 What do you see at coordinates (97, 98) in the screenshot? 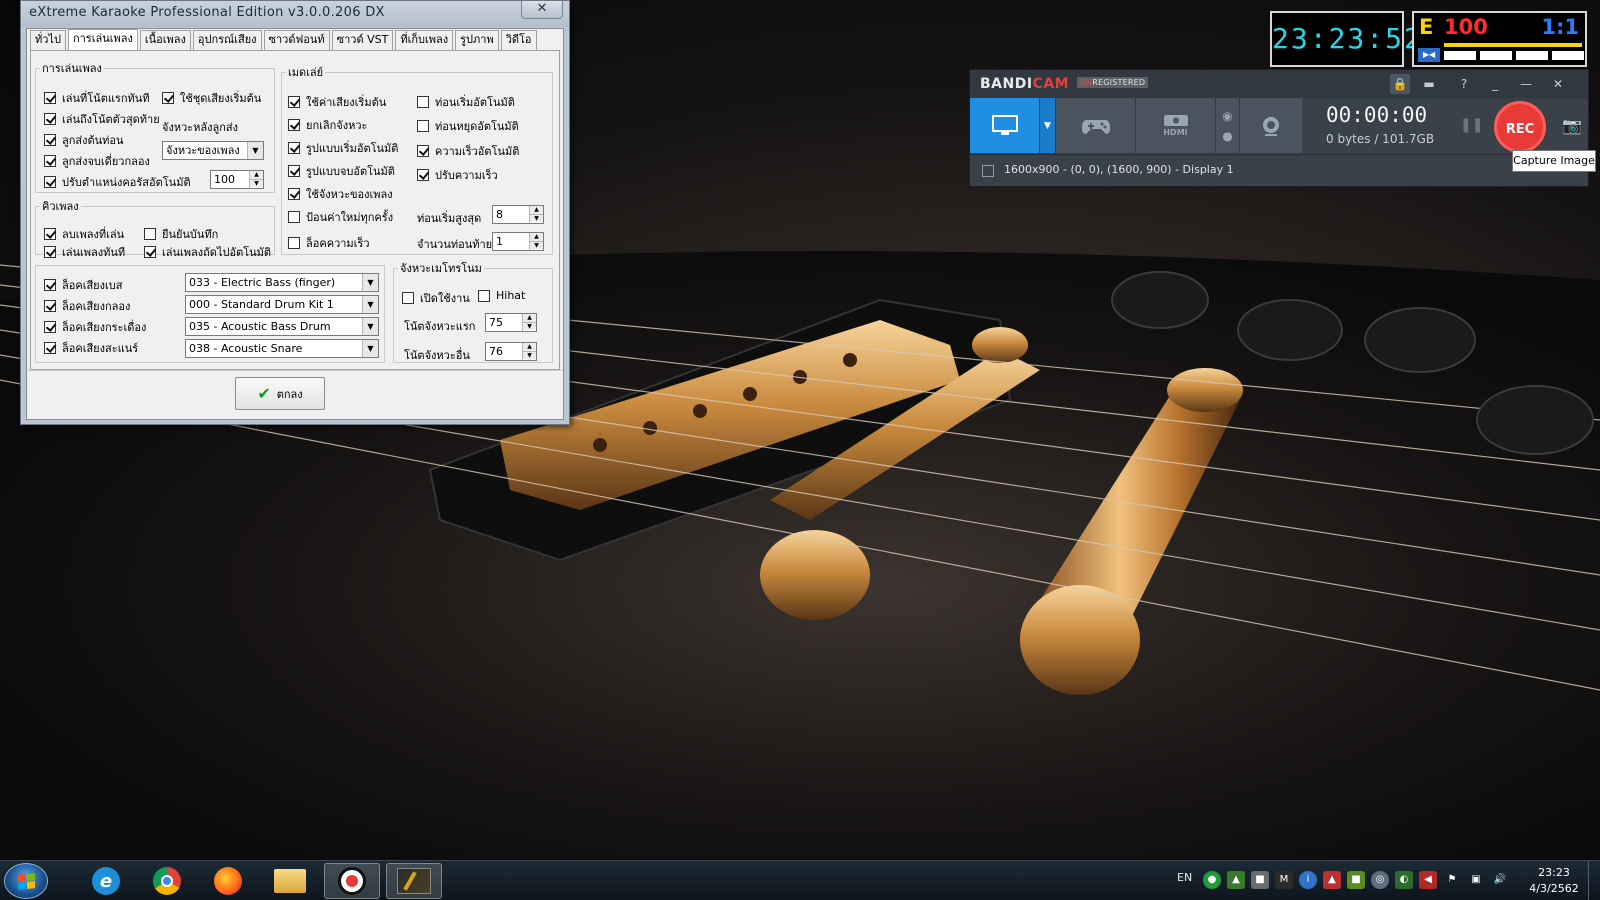
I see `checkbox-play-from-first-note: เล่นที่โน้ตแรกทันที` at bounding box center [97, 98].